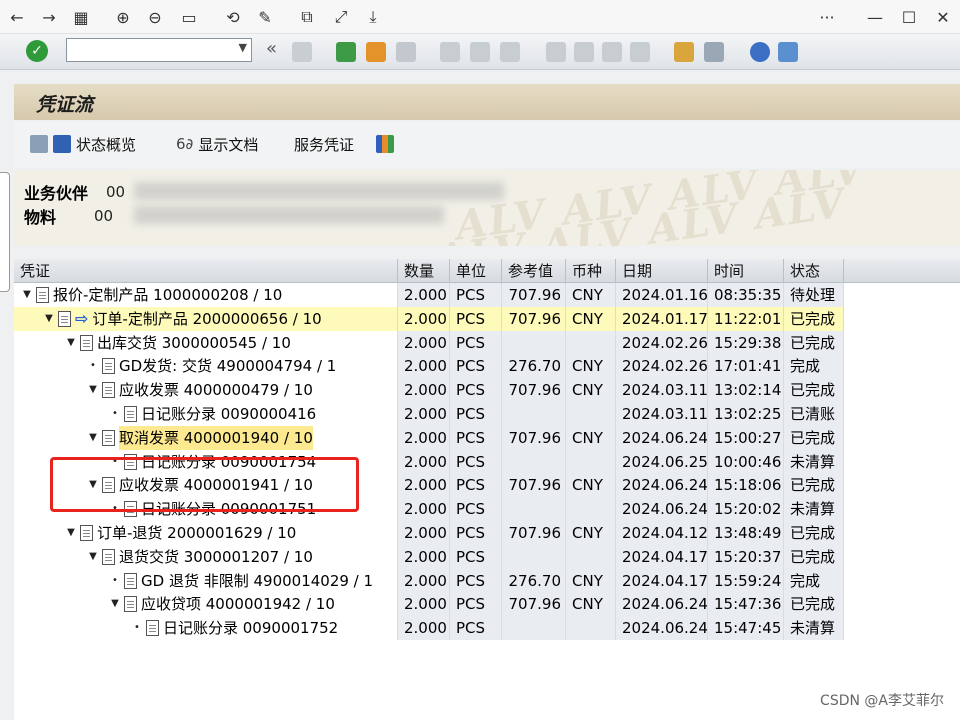 Image resolution: width=960 pixels, height=720 pixels. I want to click on column-document: 凭证, so click(206, 271).